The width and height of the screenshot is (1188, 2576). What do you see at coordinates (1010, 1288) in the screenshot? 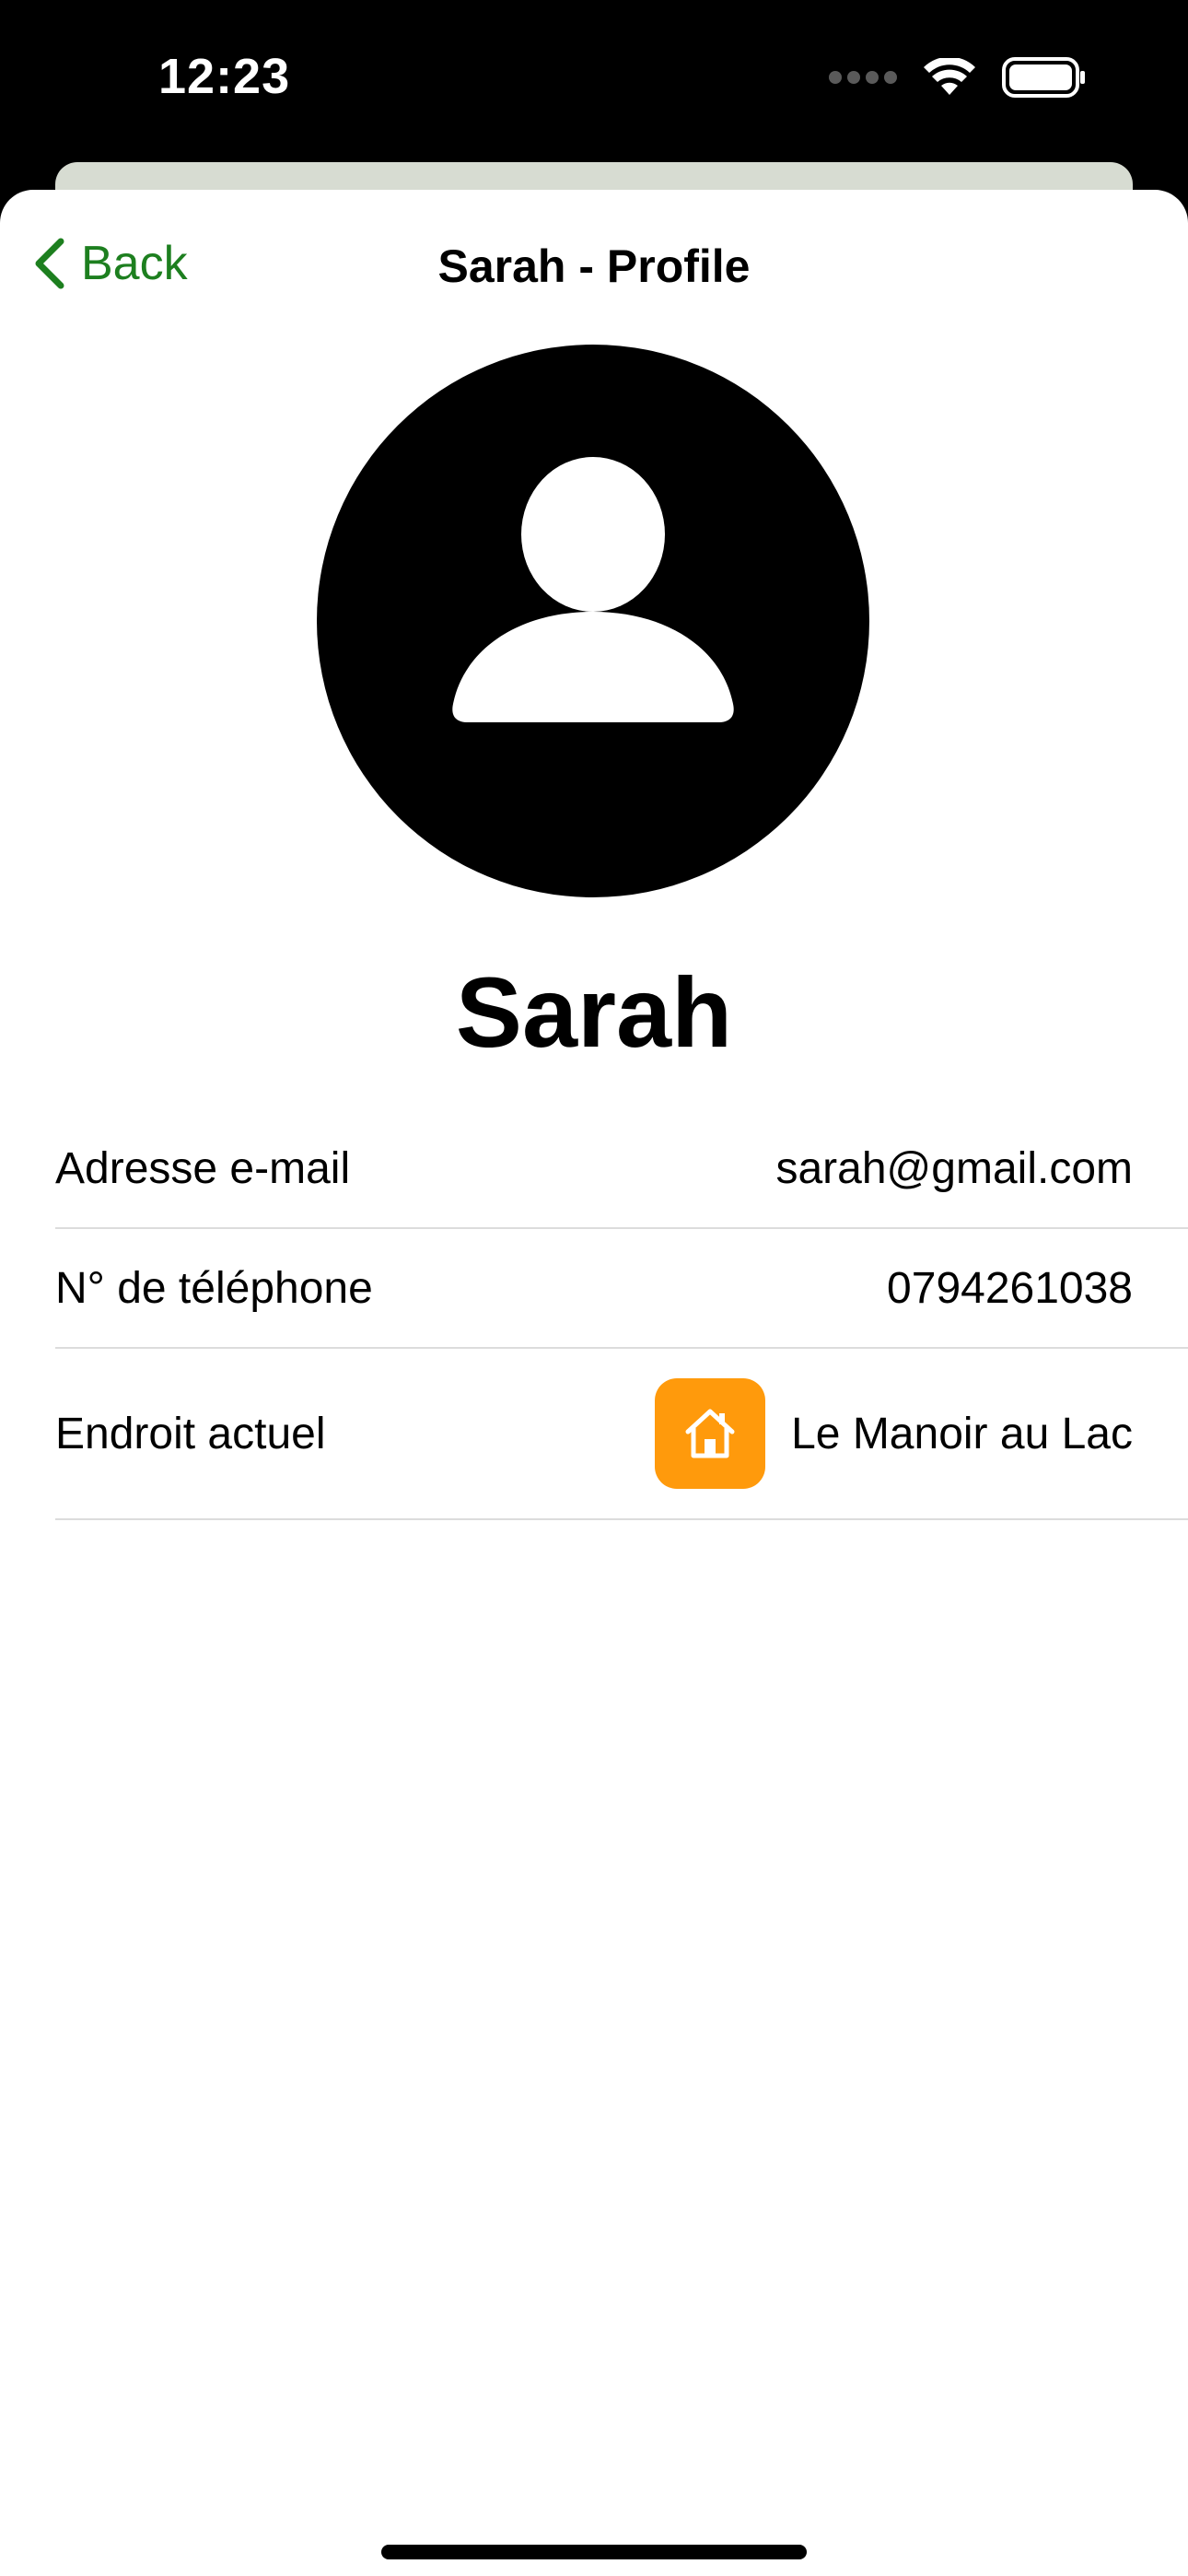
I see `phone-value: 0794261038` at bounding box center [1010, 1288].